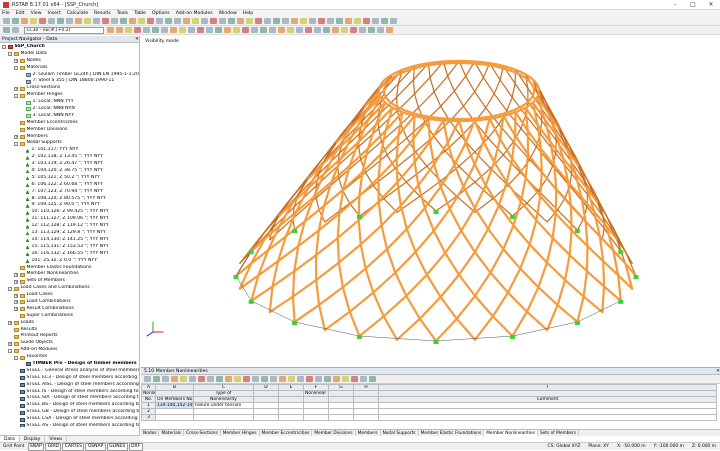  I want to click on tree-item: 1: 101,117; YYY NYY, so click(69, 150).